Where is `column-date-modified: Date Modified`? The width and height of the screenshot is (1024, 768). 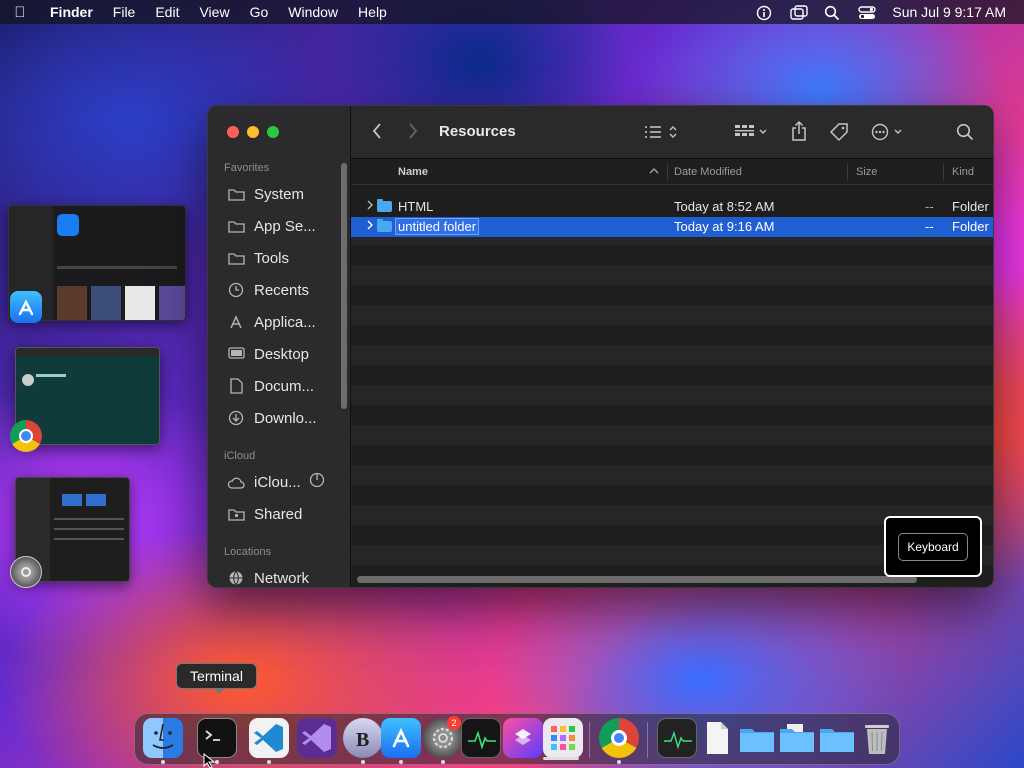
column-date-modified: Date Modified is located at coordinates (708, 172).